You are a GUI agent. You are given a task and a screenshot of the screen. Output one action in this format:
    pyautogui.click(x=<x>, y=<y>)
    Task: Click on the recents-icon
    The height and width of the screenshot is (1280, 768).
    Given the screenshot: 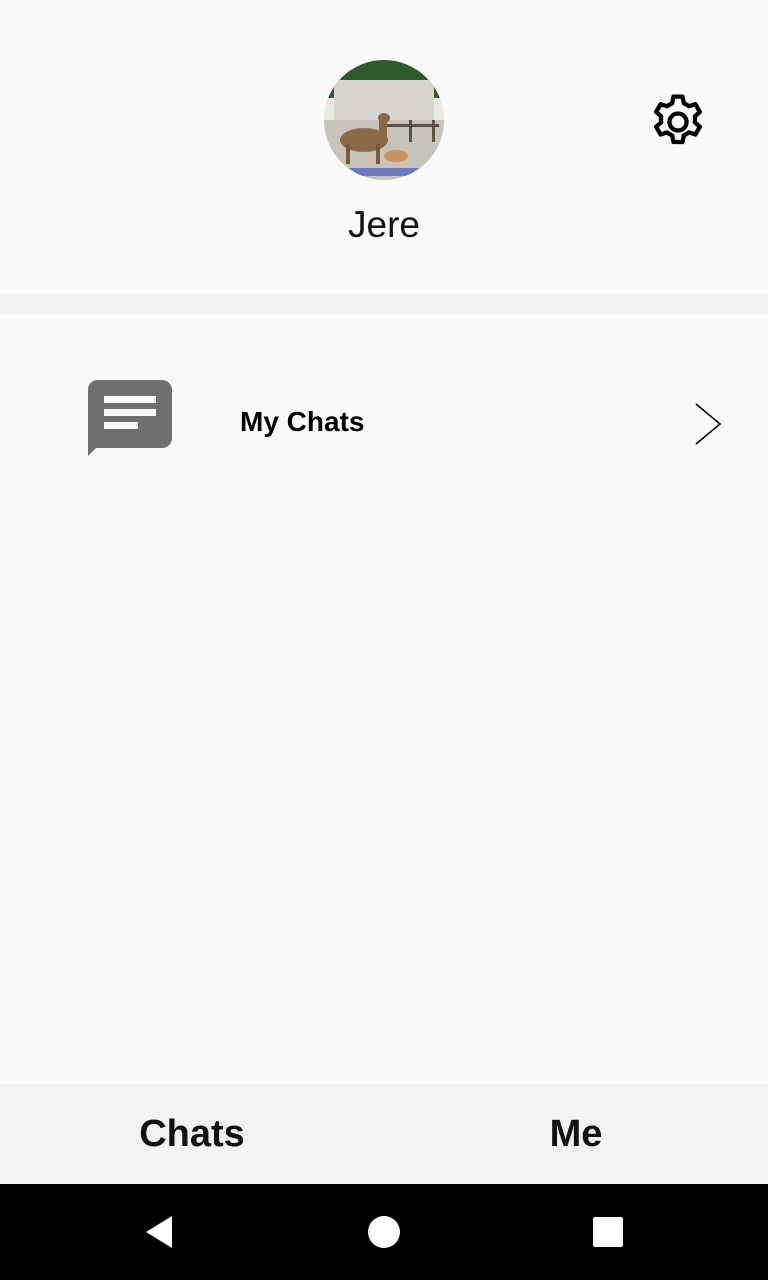 What is the action you would take?
    pyautogui.click(x=608, y=1232)
    